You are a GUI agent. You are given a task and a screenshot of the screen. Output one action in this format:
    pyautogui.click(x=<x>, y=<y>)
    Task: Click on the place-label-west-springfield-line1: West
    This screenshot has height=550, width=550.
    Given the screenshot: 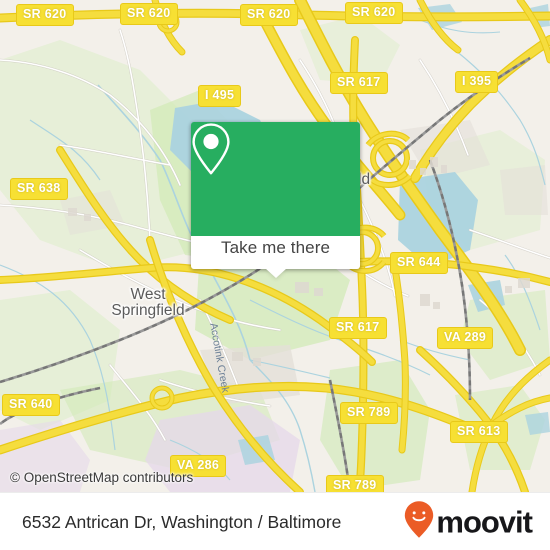 What is the action you would take?
    pyautogui.click(x=148, y=294)
    